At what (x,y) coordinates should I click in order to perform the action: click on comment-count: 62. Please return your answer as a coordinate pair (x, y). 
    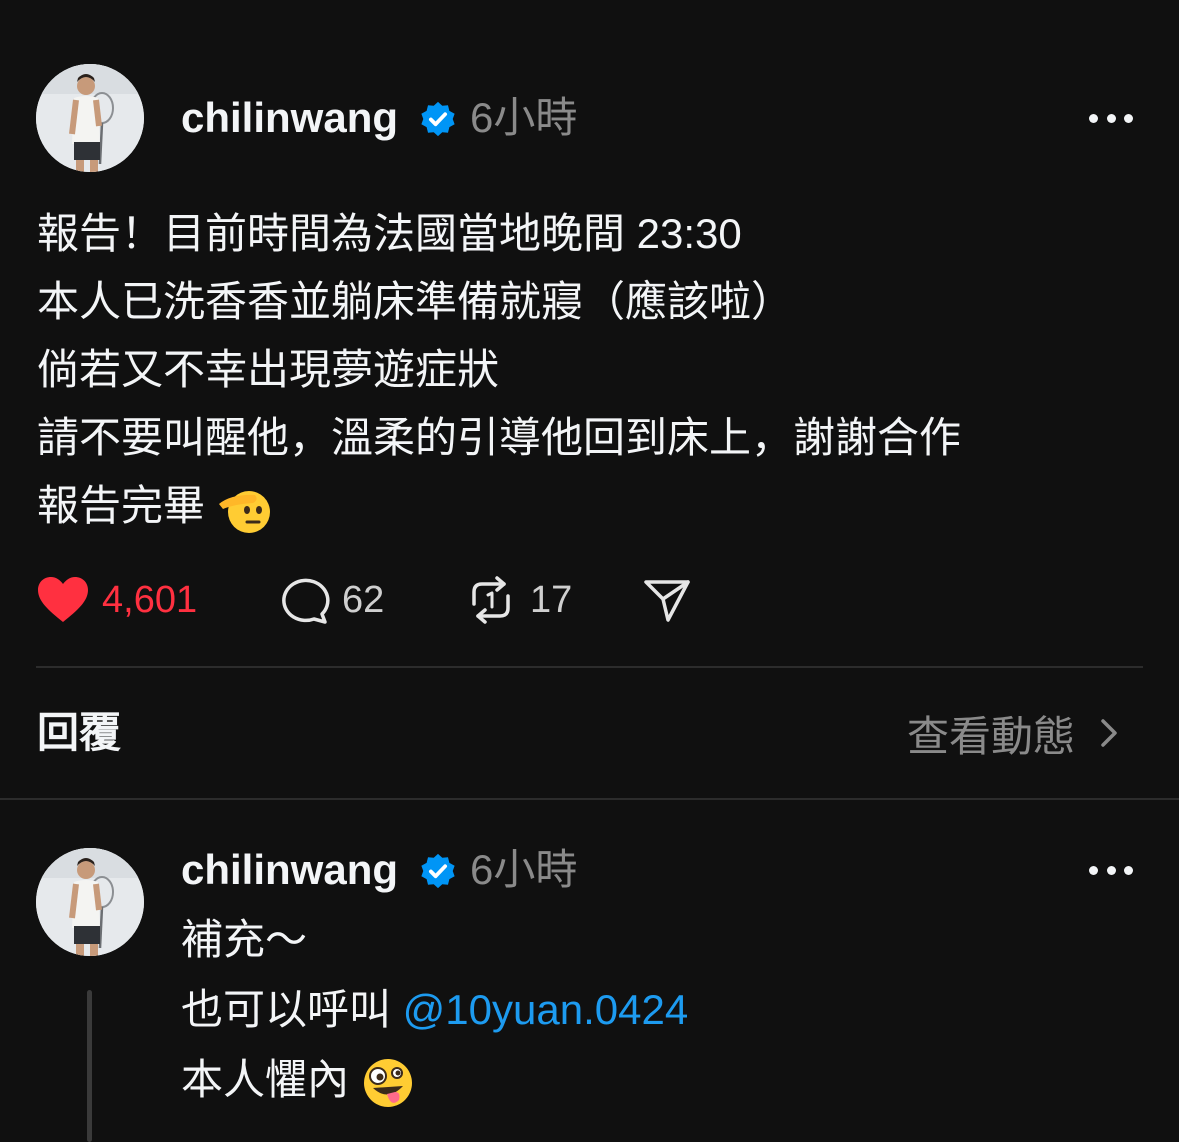
    Looking at the image, I should click on (363, 599).